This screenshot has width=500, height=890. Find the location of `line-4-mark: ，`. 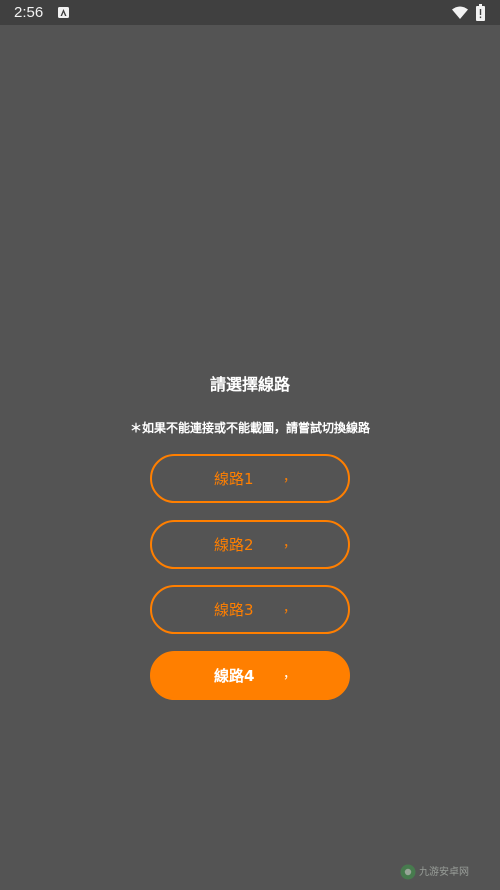

line-4-mark: ， is located at coordinates (290, 674).